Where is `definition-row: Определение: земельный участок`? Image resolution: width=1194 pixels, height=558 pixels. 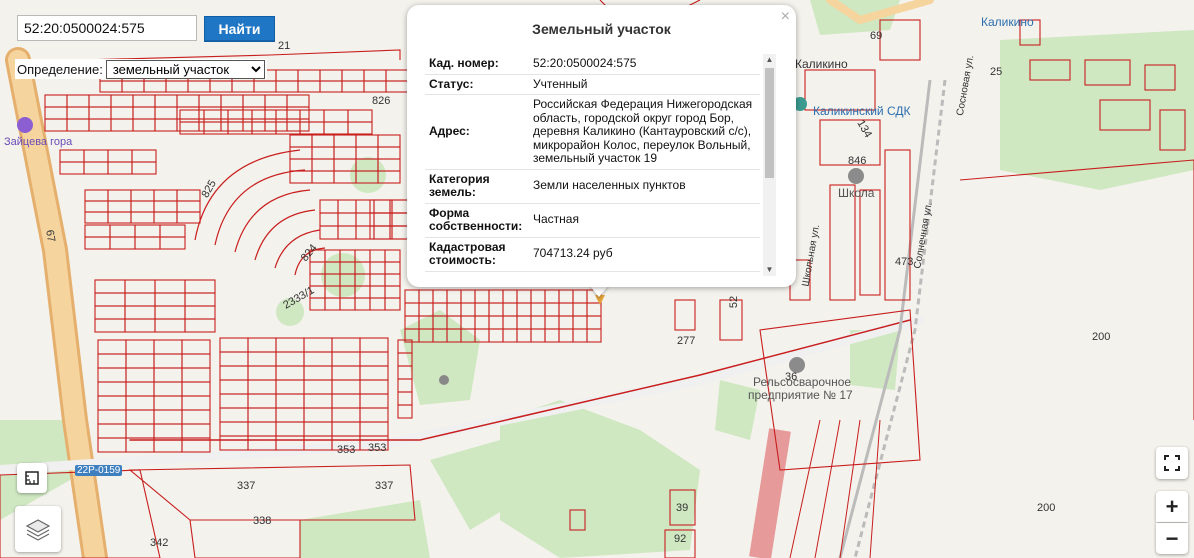
definition-row: Определение: земельный участок is located at coordinates (141, 69).